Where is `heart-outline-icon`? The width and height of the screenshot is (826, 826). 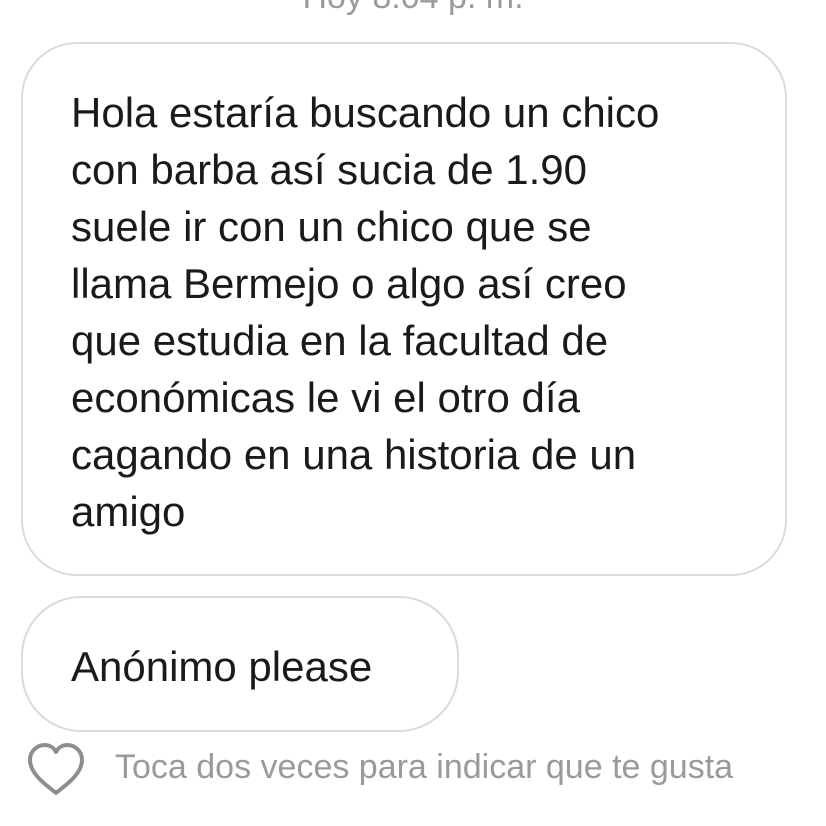 heart-outline-icon is located at coordinates (56, 770).